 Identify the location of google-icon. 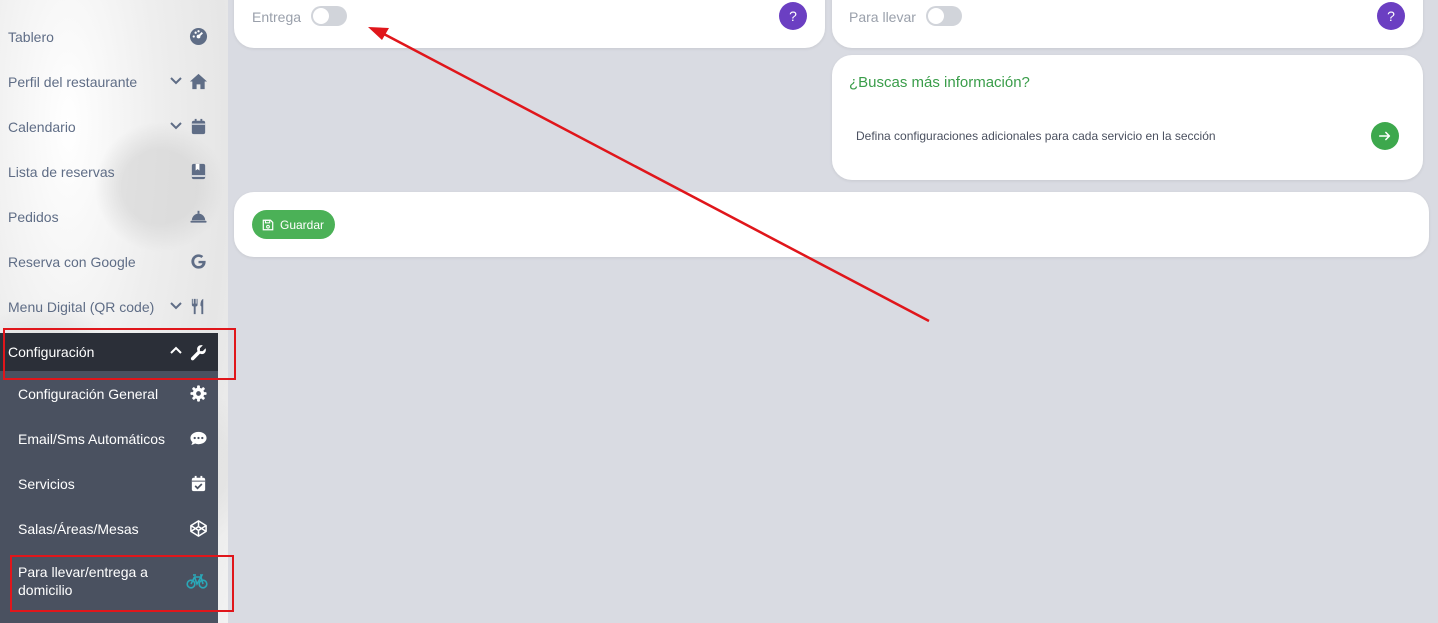
(198, 261).